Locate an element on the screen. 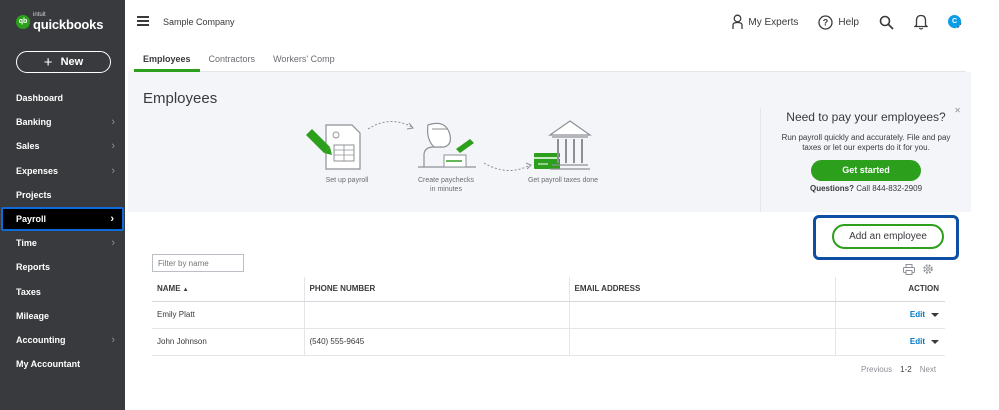 Image resolution: width=999 pixels, height=410 pixels. column-header-phone: PHONE NUMBER is located at coordinates (436, 289).